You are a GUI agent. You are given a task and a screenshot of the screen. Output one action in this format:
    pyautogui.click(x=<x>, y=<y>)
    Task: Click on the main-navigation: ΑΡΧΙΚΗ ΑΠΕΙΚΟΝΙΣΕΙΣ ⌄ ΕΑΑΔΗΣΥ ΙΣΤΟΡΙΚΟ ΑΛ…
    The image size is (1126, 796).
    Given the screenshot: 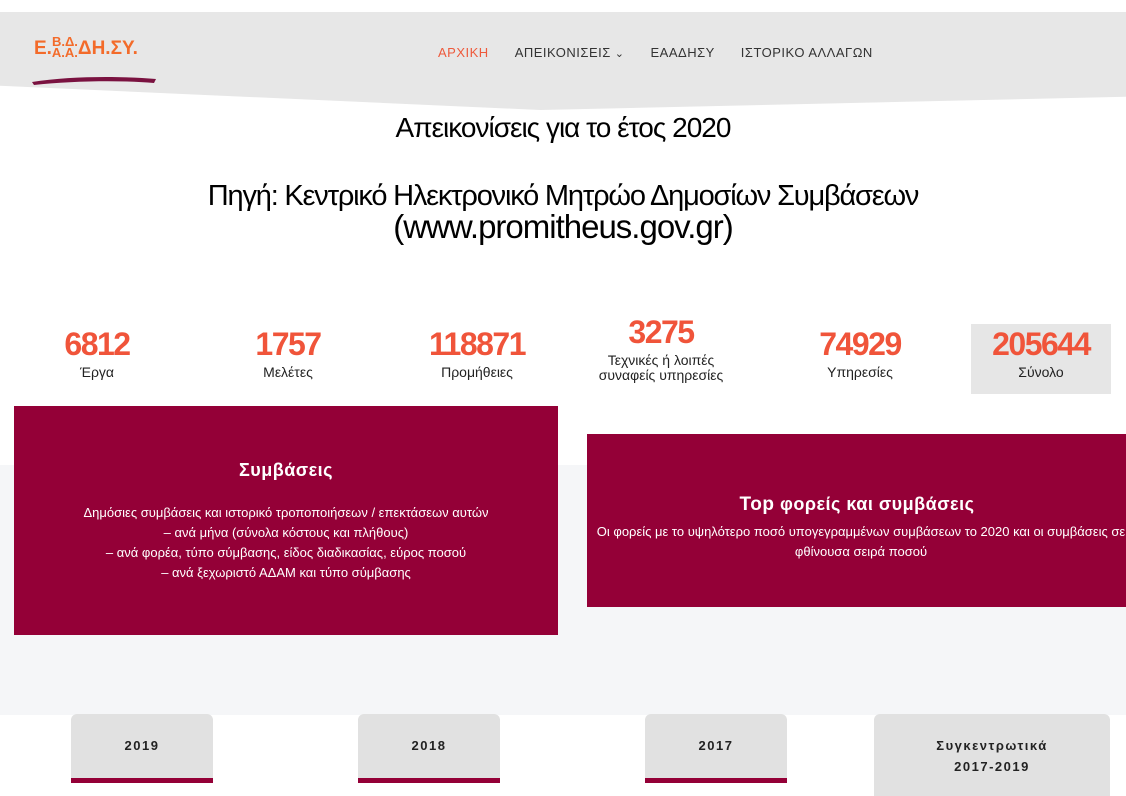 What is the action you would take?
    pyautogui.click(x=668, y=52)
    